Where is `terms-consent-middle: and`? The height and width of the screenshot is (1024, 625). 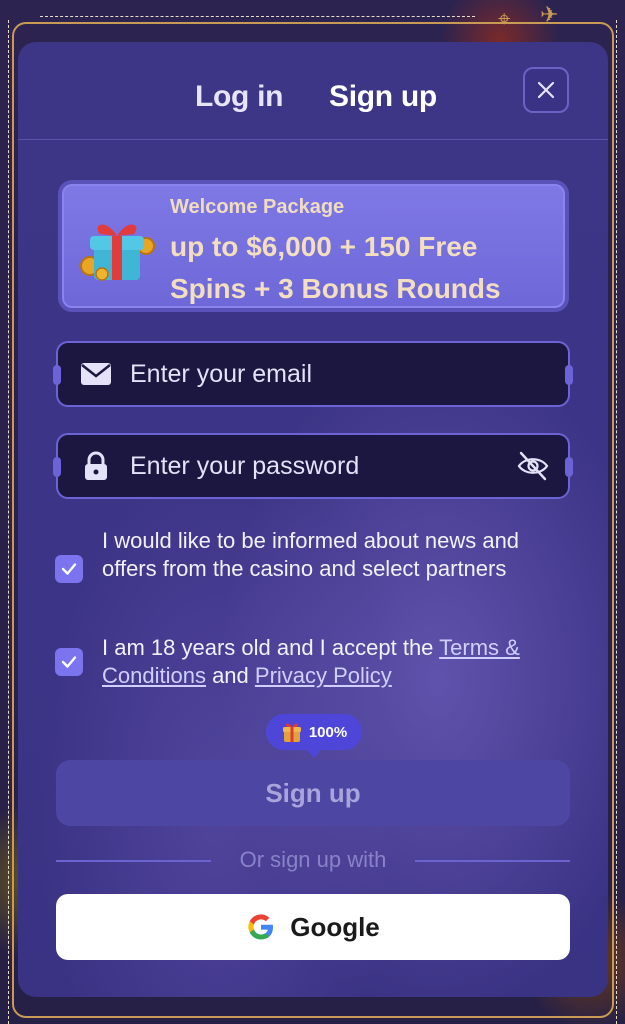
terms-consent-middle: and is located at coordinates (230, 675).